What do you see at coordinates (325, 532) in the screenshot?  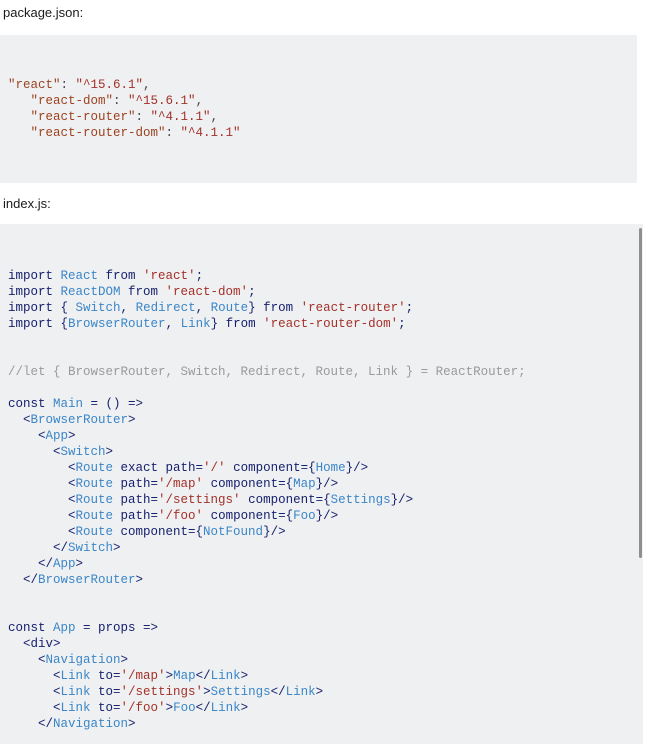 I see `code-line: <Route component={NotFound}/>` at bounding box center [325, 532].